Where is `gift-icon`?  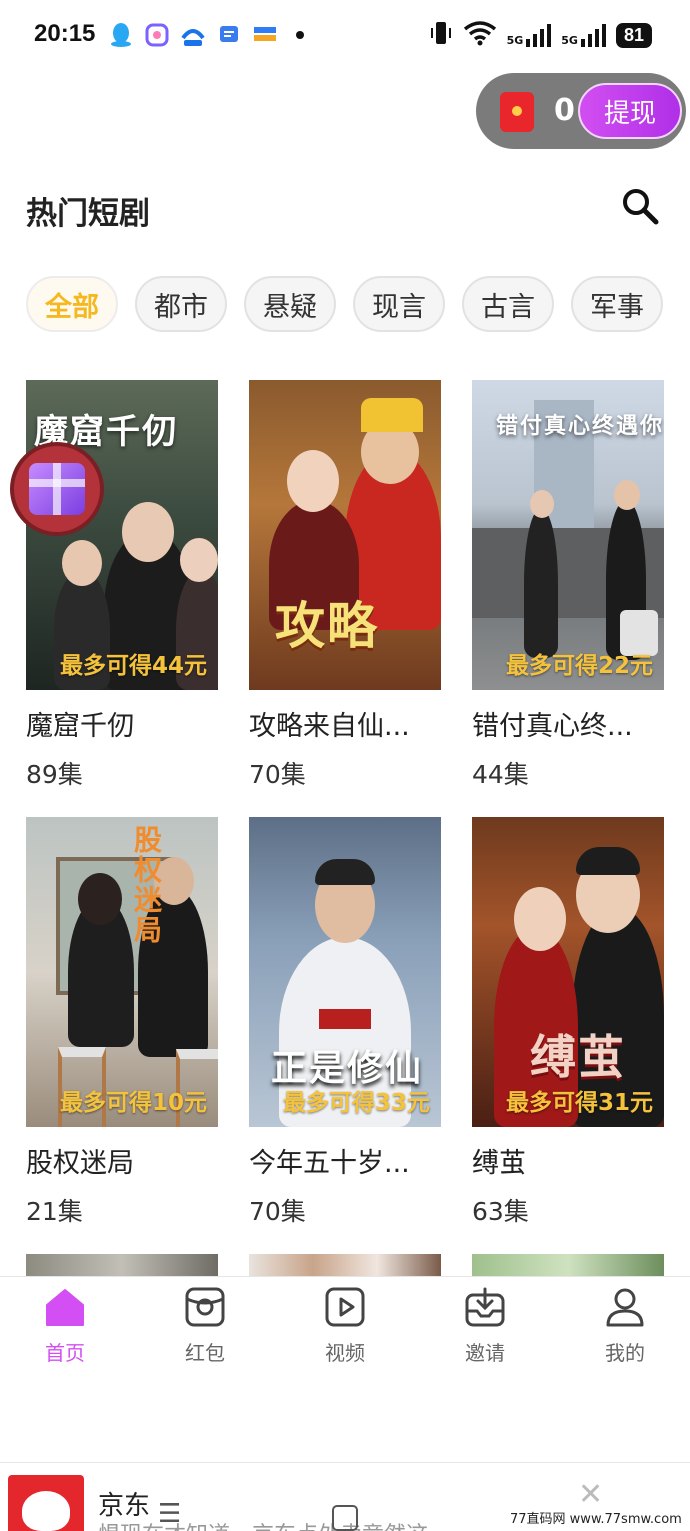
gift-icon is located at coordinates (57, 489).